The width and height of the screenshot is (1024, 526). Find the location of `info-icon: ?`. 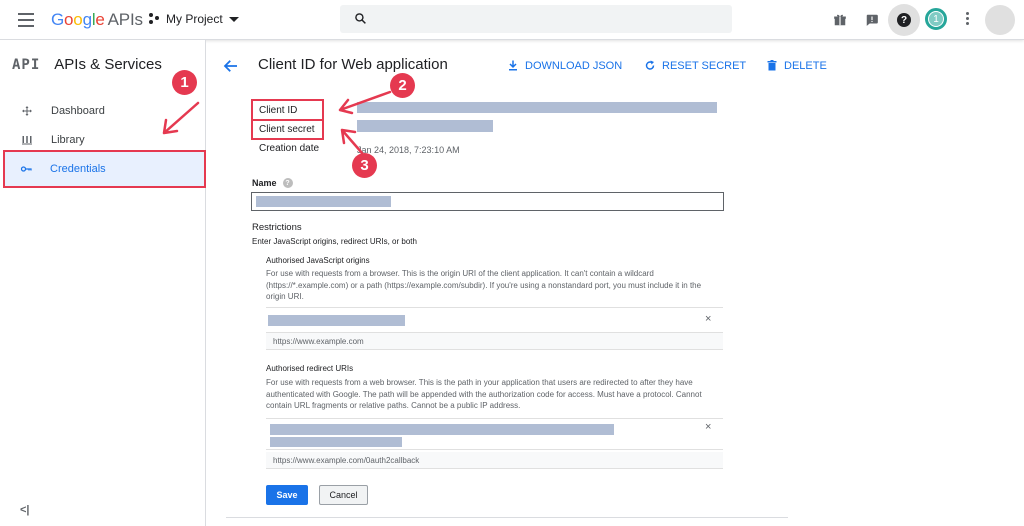

info-icon: ? is located at coordinates (287, 183).